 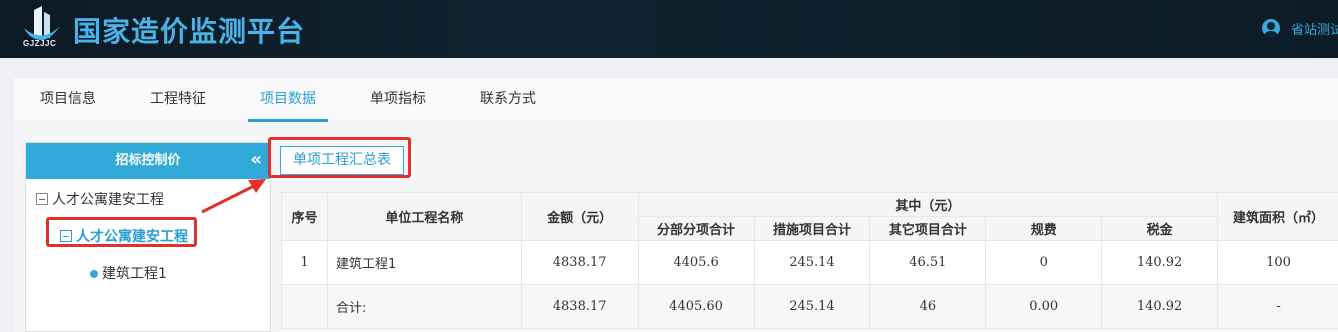 What do you see at coordinates (676, 100) in the screenshot?
I see `tab-bar: 项目信息 工程特征 项目数据 单项指标 联系方式` at bounding box center [676, 100].